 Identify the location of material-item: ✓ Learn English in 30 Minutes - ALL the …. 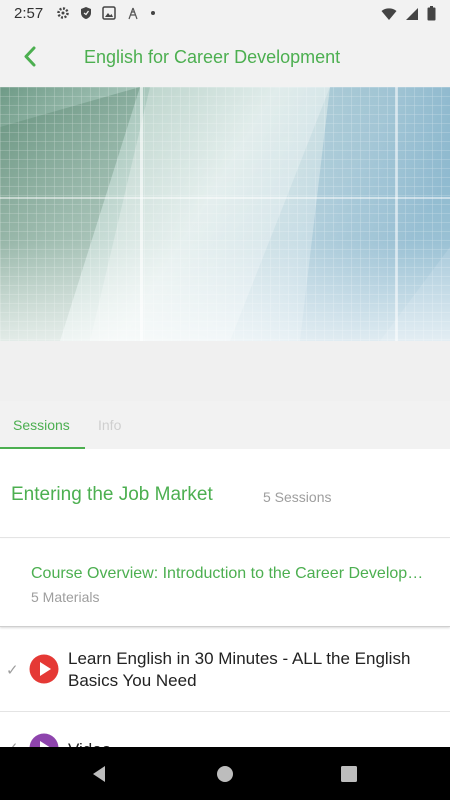
(225, 670).